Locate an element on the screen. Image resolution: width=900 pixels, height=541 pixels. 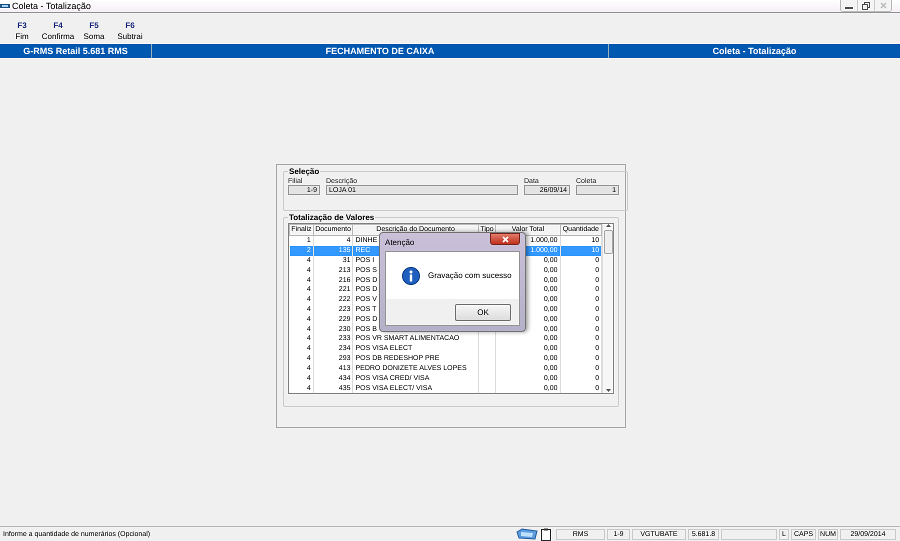
close-icon is located at coordinates (505, 239).